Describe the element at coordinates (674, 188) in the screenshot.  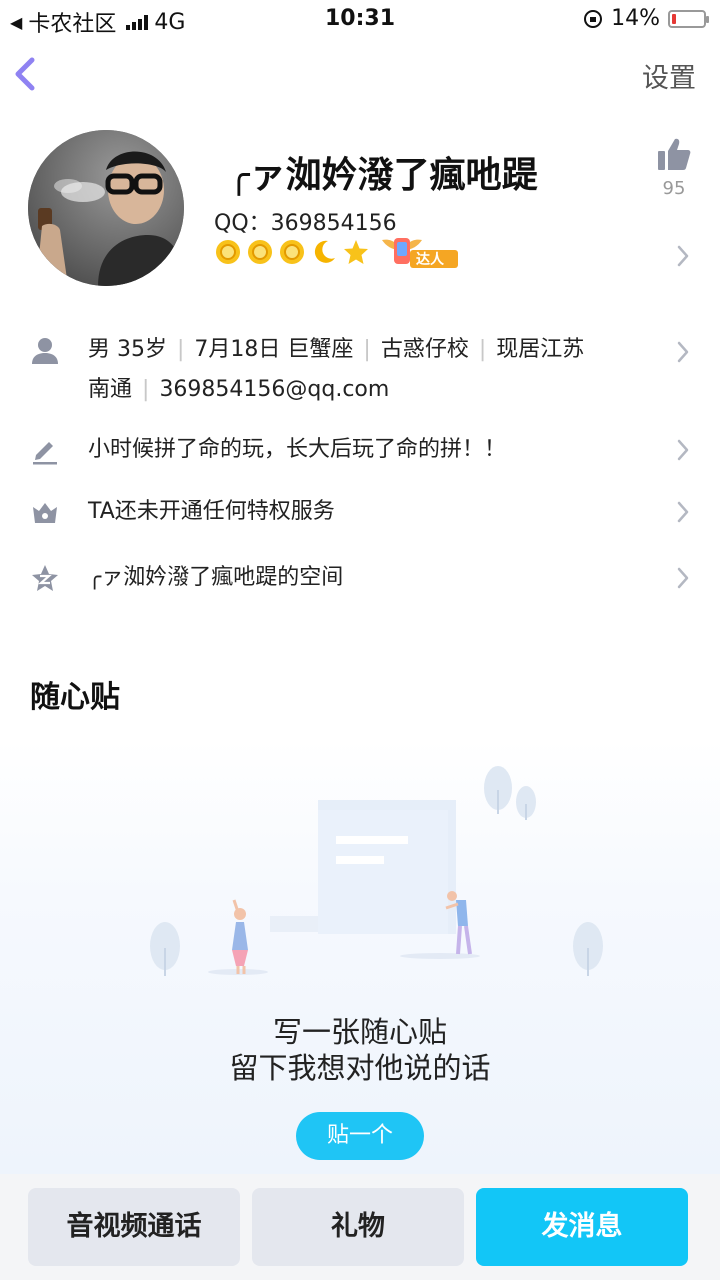
I see `like-count: 95` at that location.